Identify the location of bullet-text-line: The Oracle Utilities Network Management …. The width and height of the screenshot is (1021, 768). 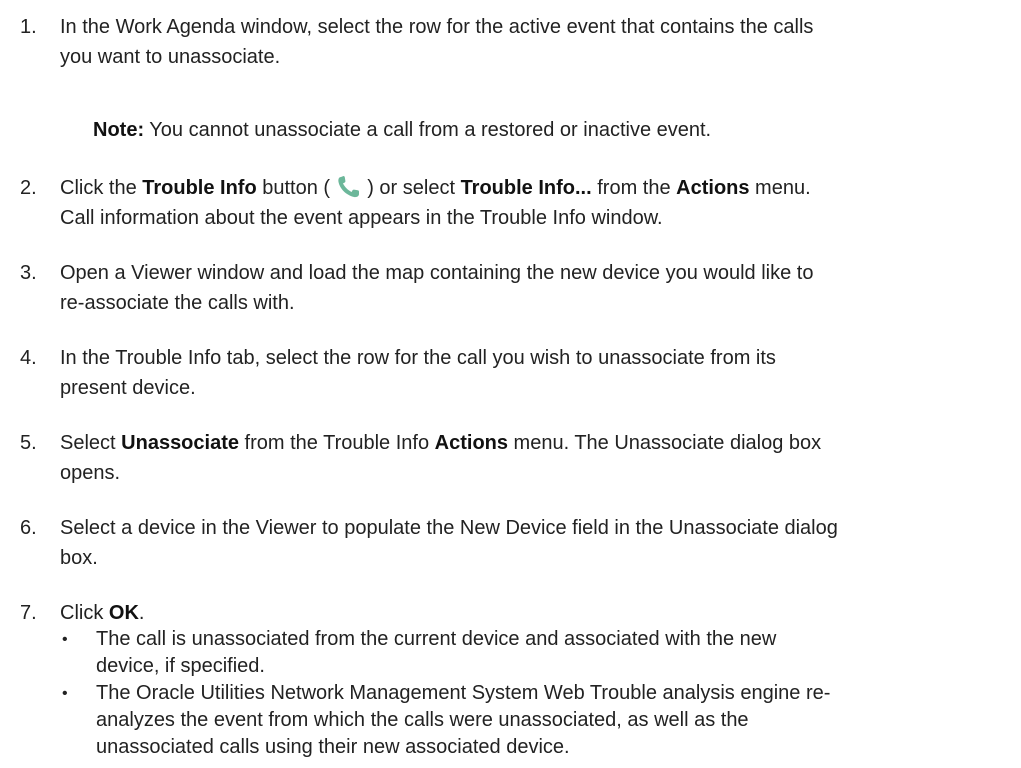
(463, 693).